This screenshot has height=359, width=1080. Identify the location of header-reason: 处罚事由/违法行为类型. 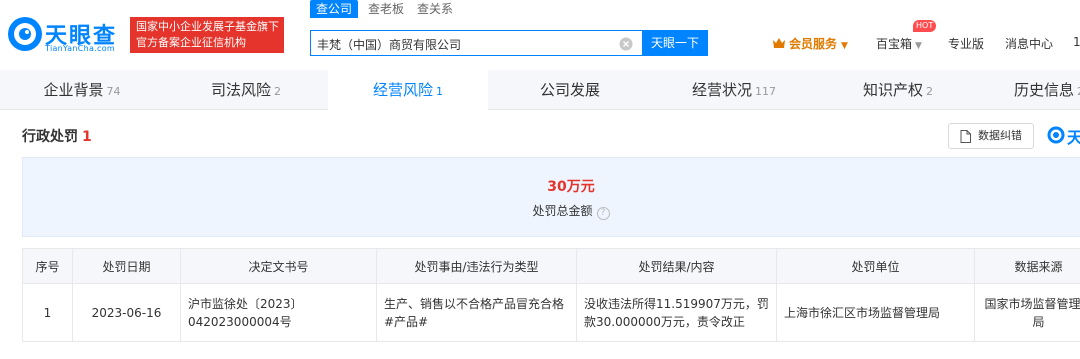
(476, 266).